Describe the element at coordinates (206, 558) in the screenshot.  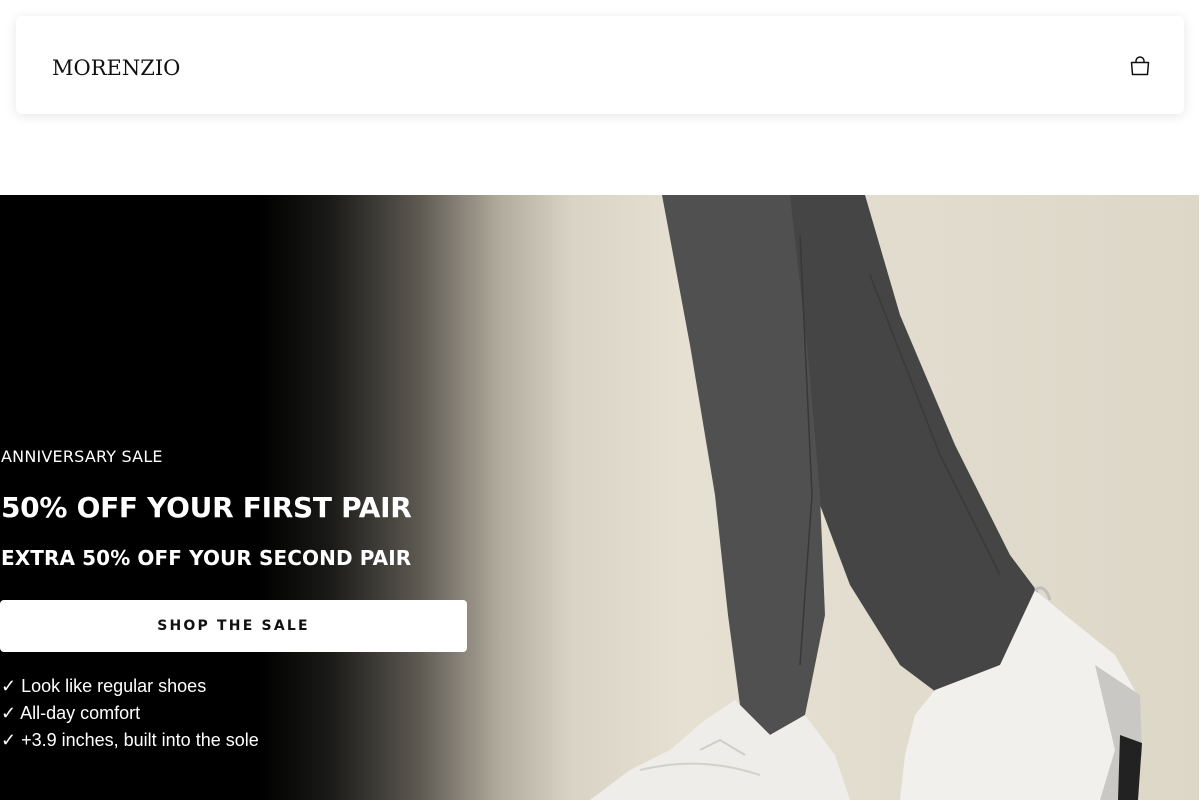
I see `hero-subheadline: EXTRA 50% OFF YOUR SECOND PAIR` at that location.